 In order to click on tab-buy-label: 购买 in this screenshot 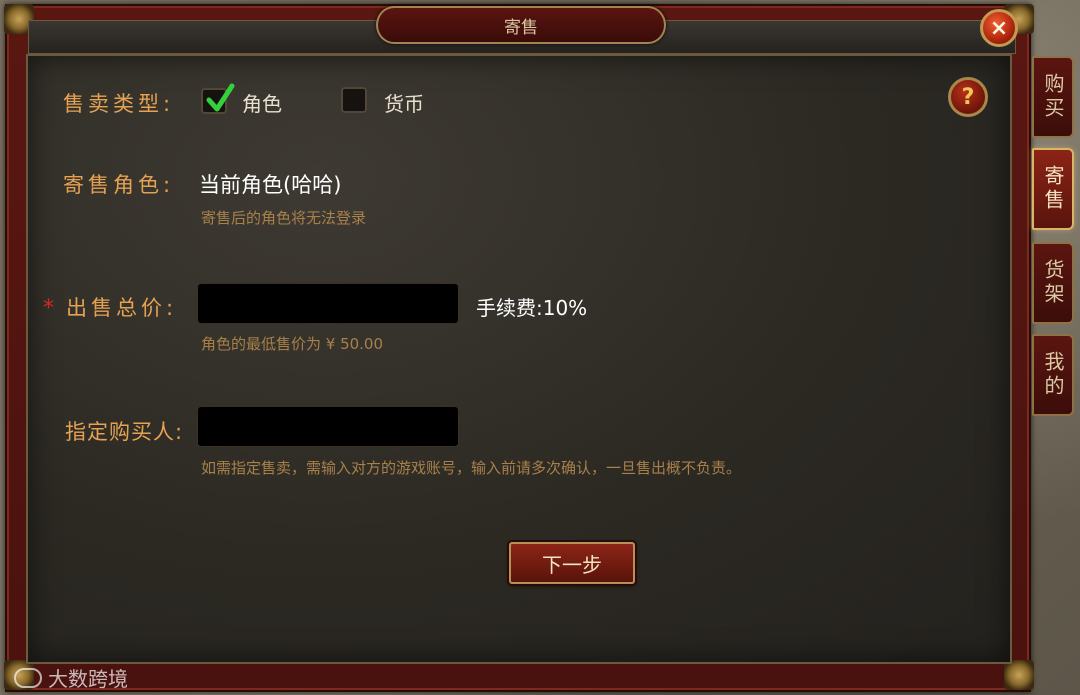, I will do `click(1053, 97)`.